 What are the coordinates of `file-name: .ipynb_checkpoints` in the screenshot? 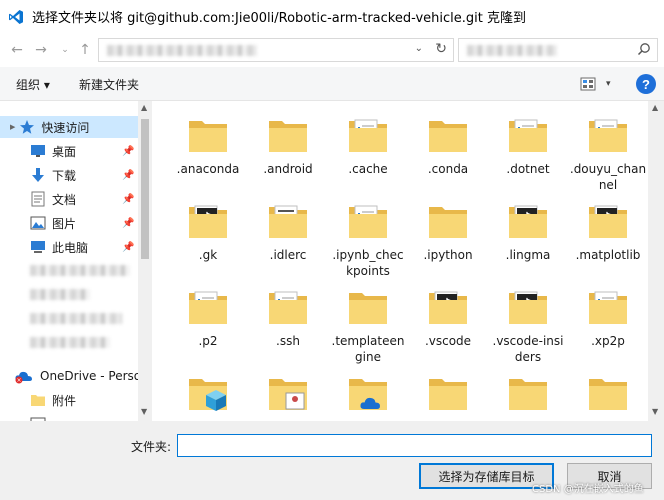 It's located at (368, 263).